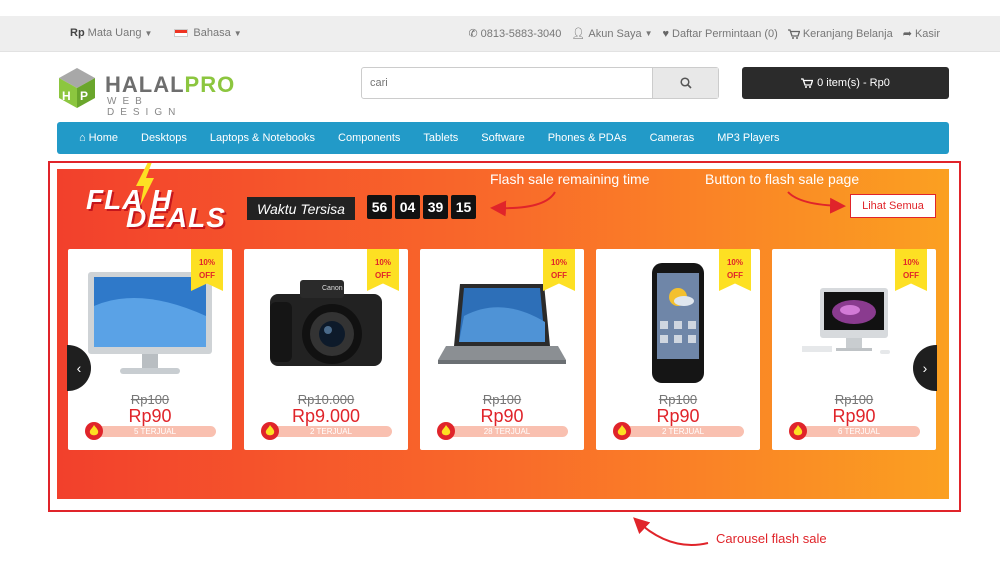 The height and width of the screenshot is (585, 1000). What do you see at coordinates (725, 33) in the screenshot?
I see `wishlist-label: Daftar Permintaan (0)` at bounding box center [725, 33].